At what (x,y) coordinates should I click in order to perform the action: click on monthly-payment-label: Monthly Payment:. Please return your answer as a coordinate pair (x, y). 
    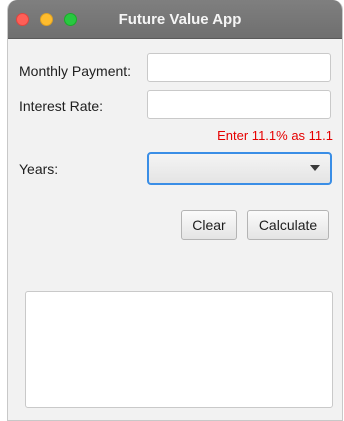
    Looking at the image, I should click on (75, 71).